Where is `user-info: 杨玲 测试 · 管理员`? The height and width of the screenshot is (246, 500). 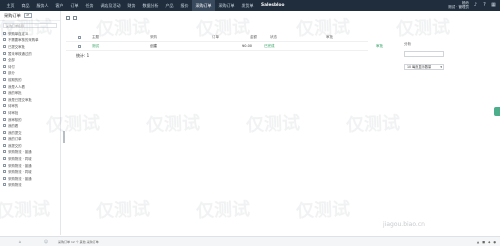
user-info: 杨玲 测试 · 管理员 is located at coordinates (458, 5).